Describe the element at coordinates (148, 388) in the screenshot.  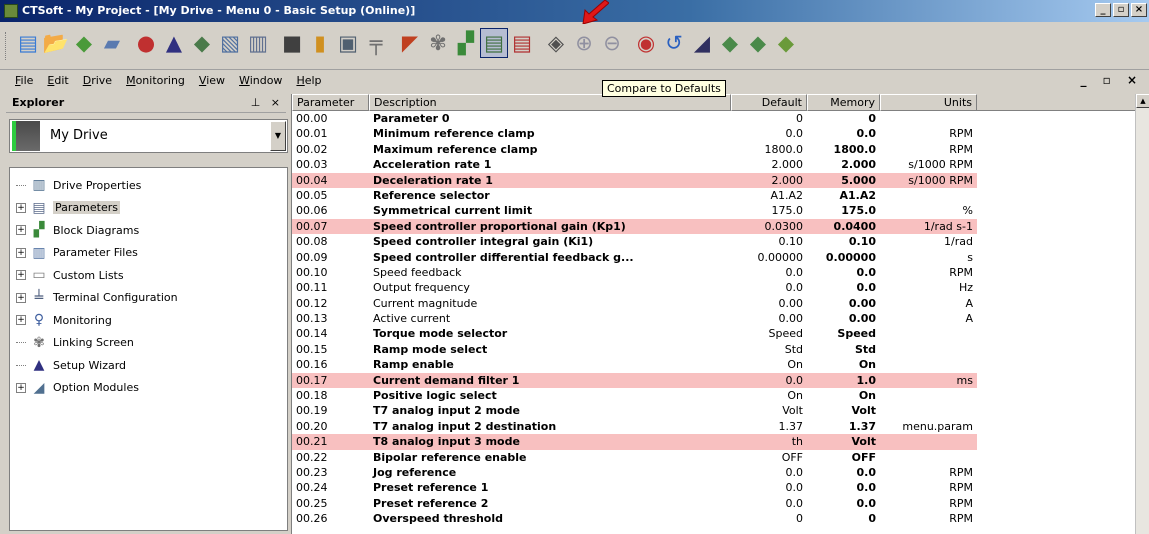
I see `tree-item-option-modules: + ◢ Option Modules` at that location.